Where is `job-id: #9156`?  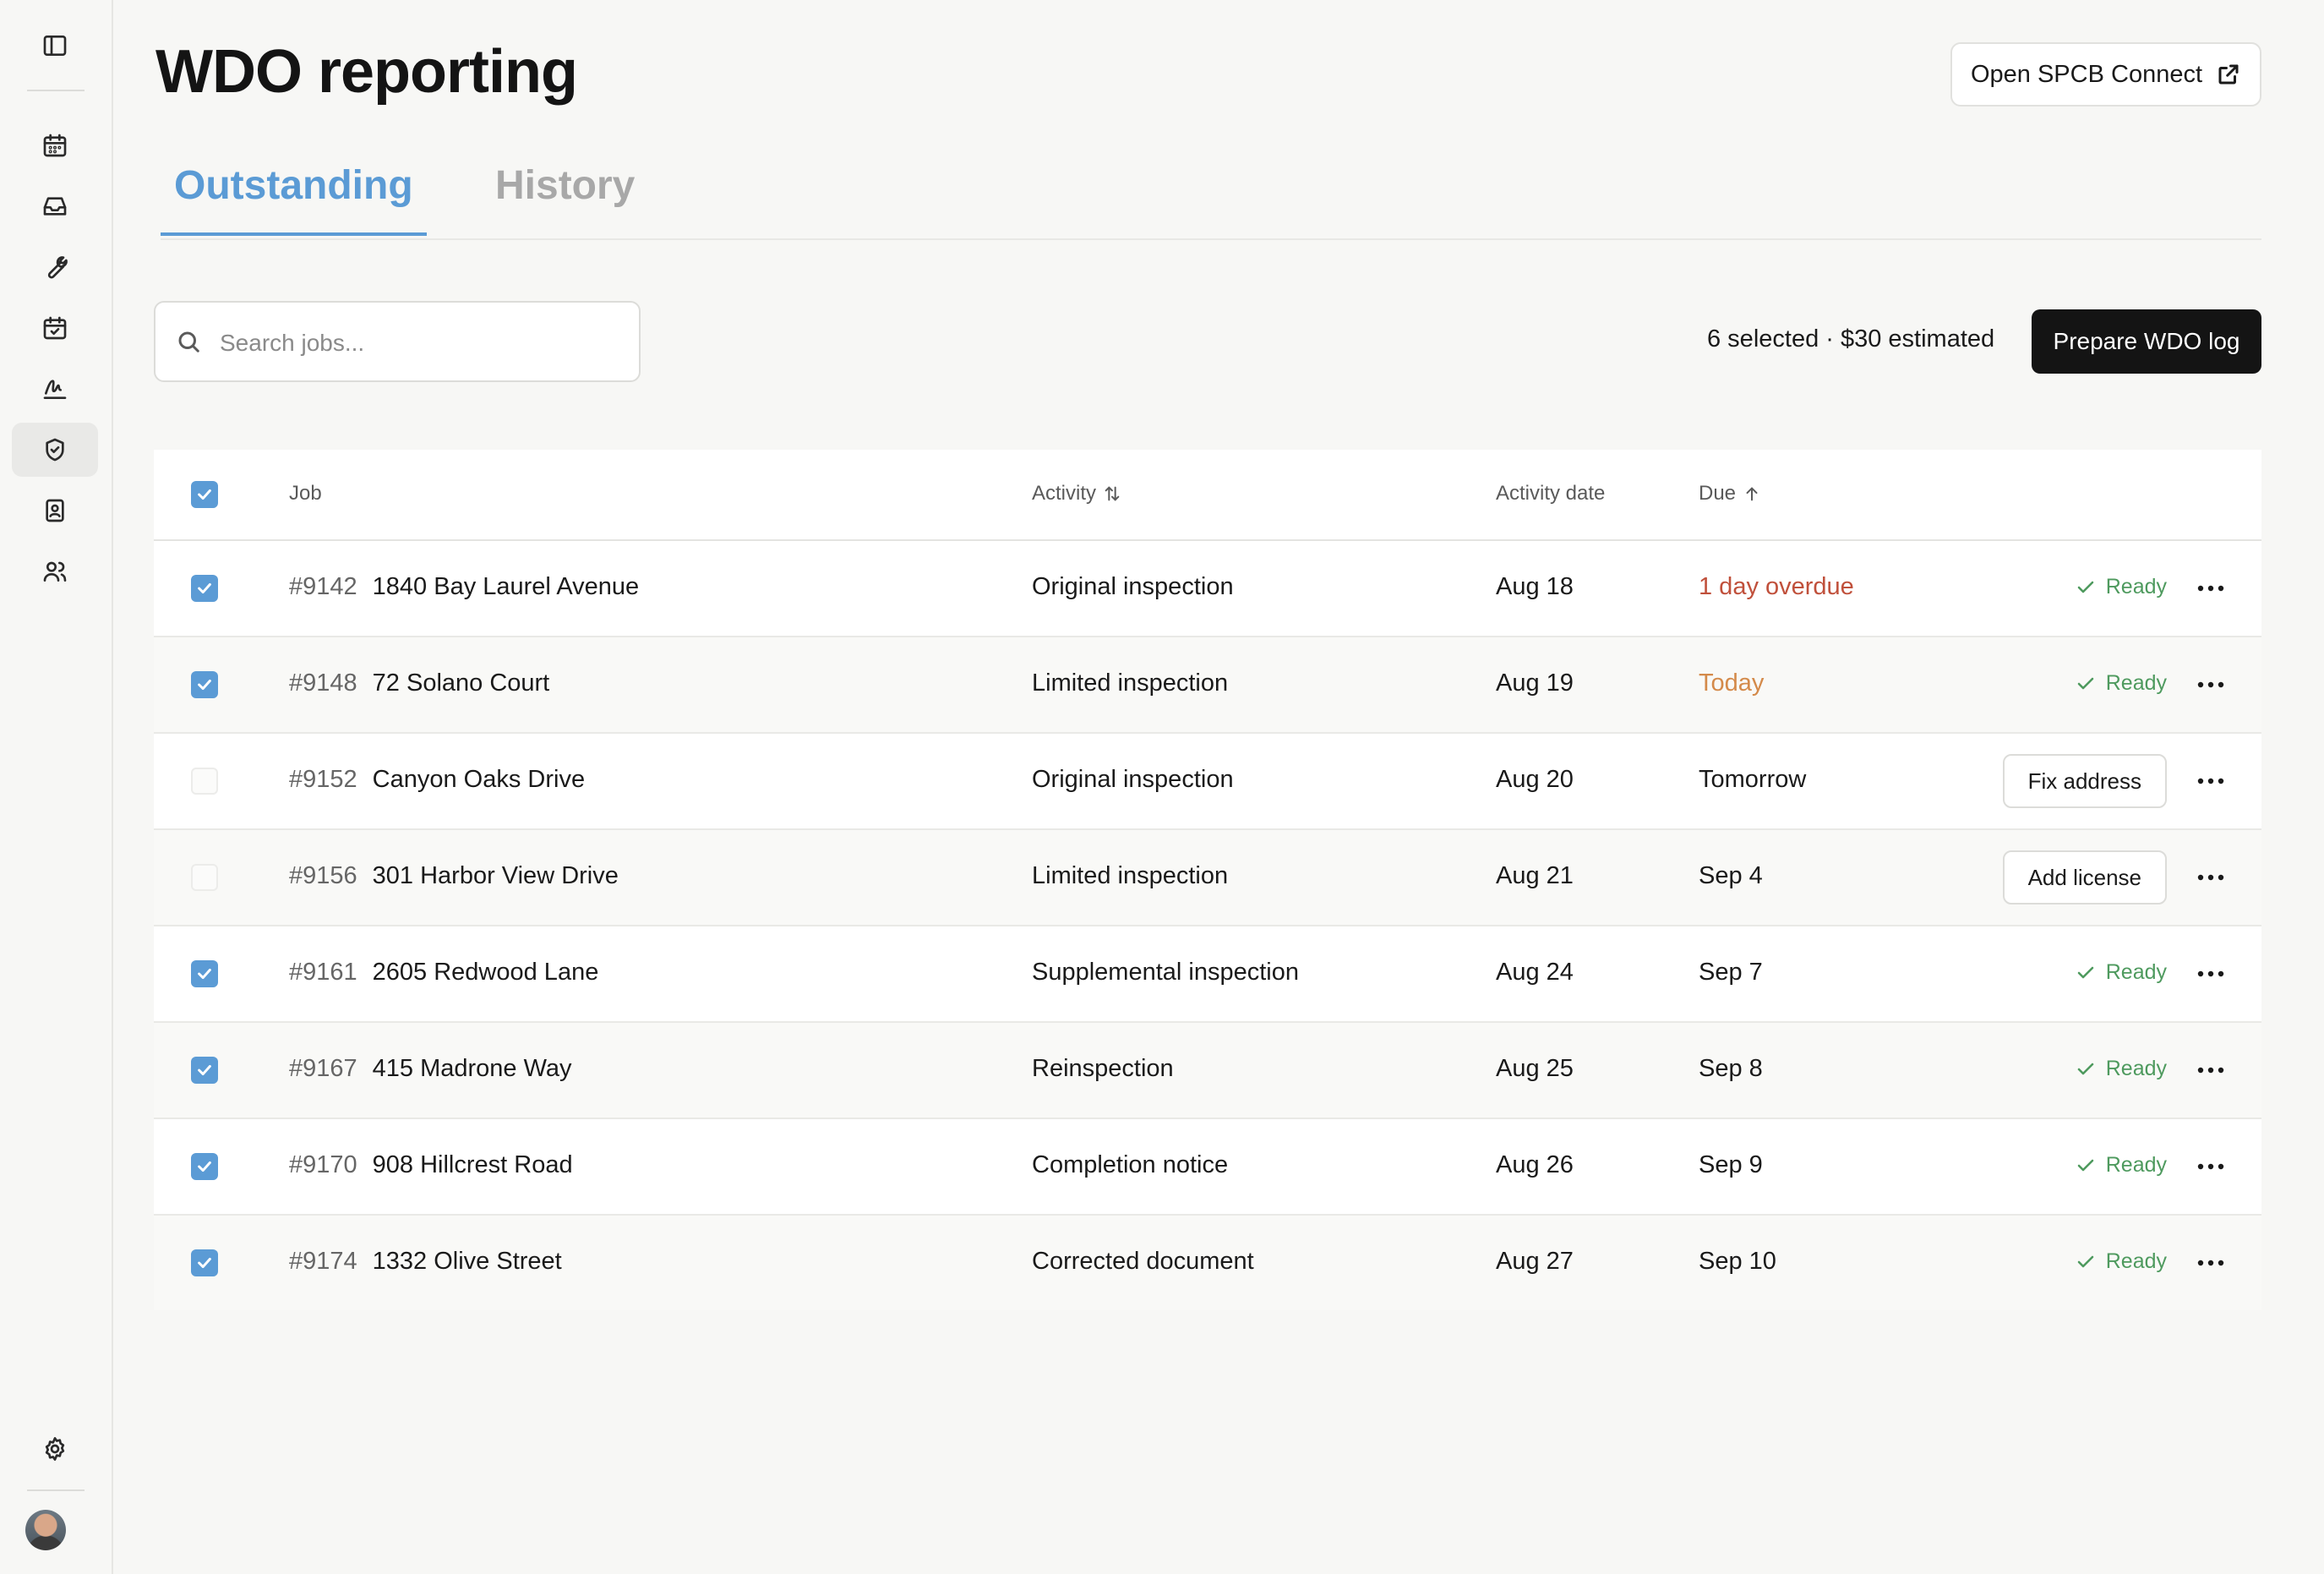
job-id: #9156 is located at coordinates (323, 875).